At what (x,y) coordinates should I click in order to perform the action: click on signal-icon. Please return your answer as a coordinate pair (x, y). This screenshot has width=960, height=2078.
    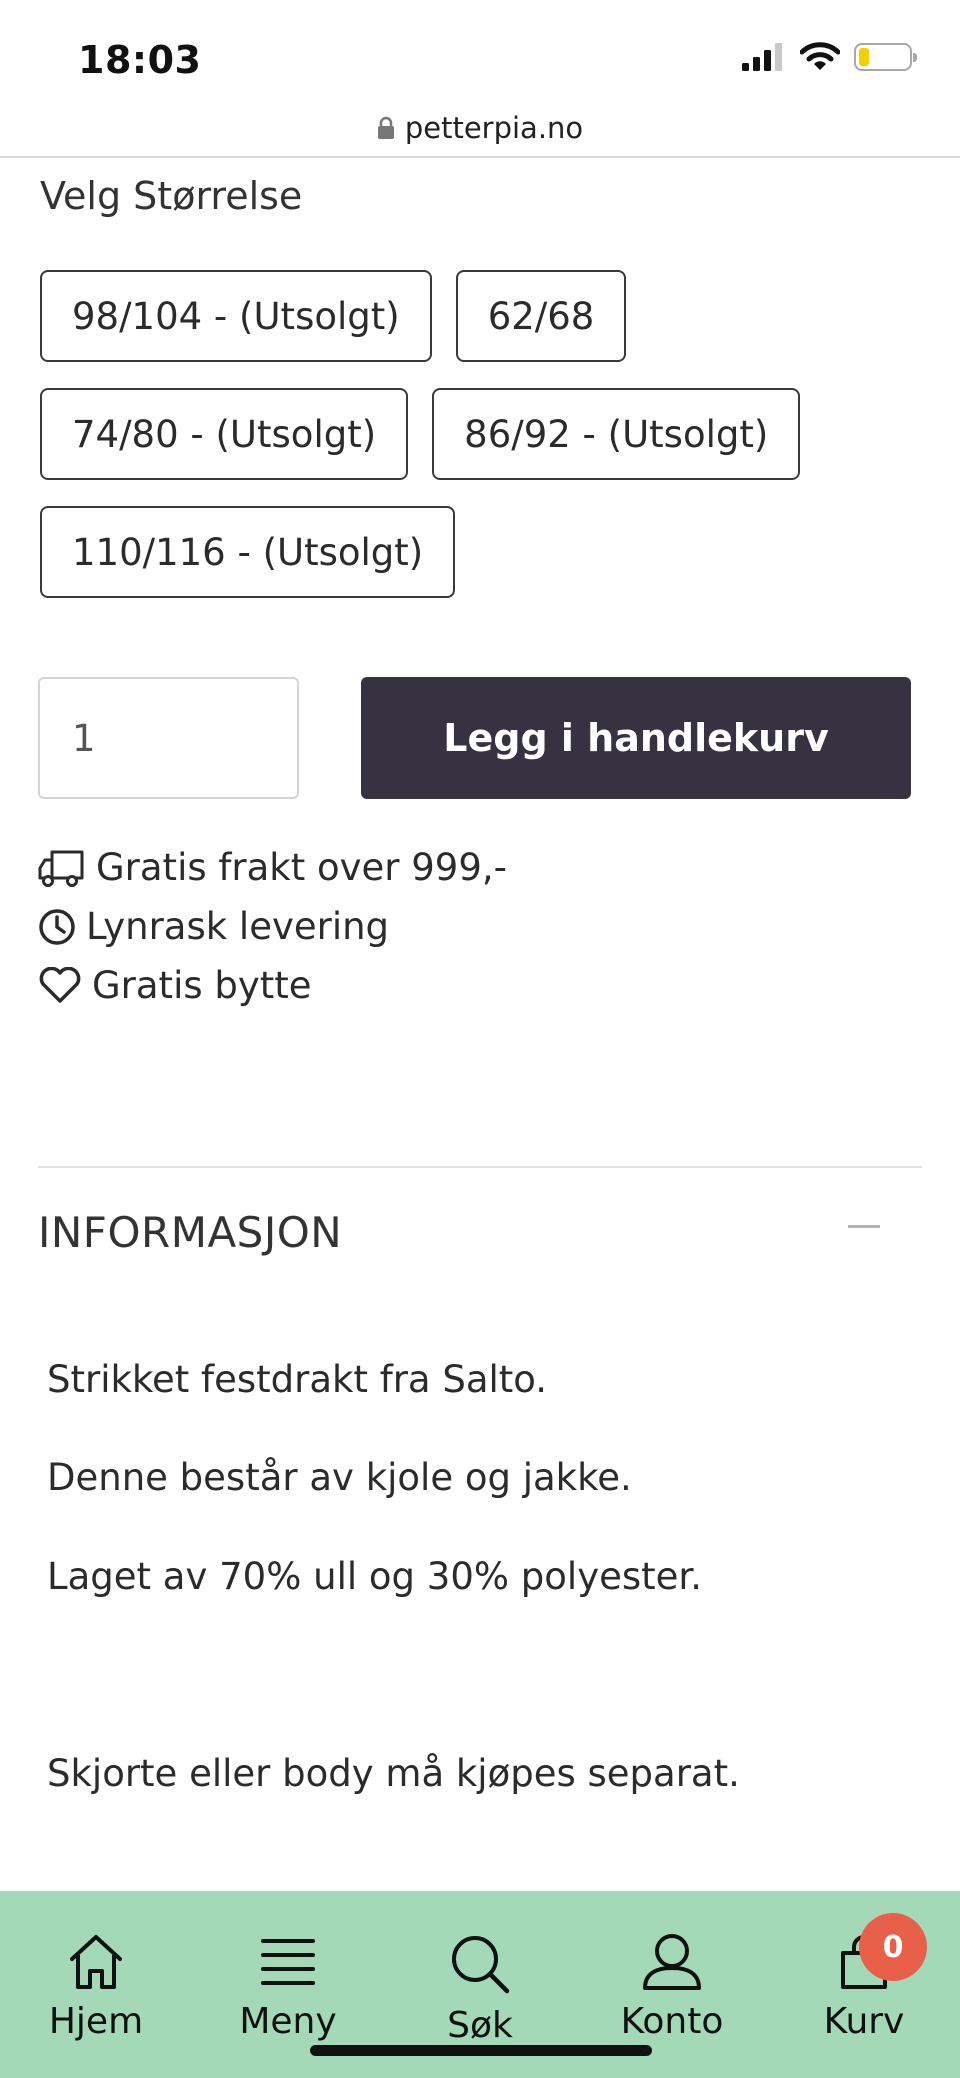
    Looking at the image, I should click on (762, 57).